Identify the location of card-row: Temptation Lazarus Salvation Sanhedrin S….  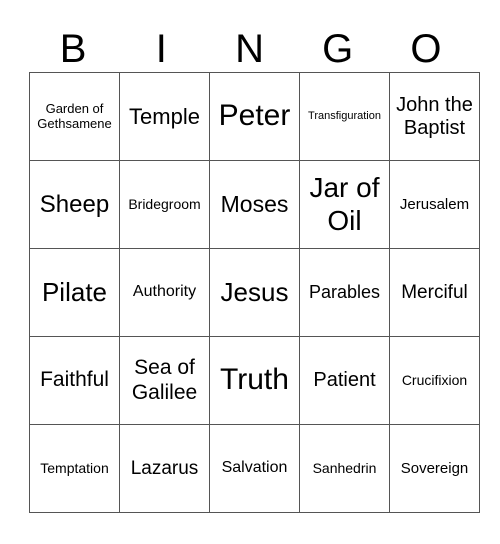
(254, 468).